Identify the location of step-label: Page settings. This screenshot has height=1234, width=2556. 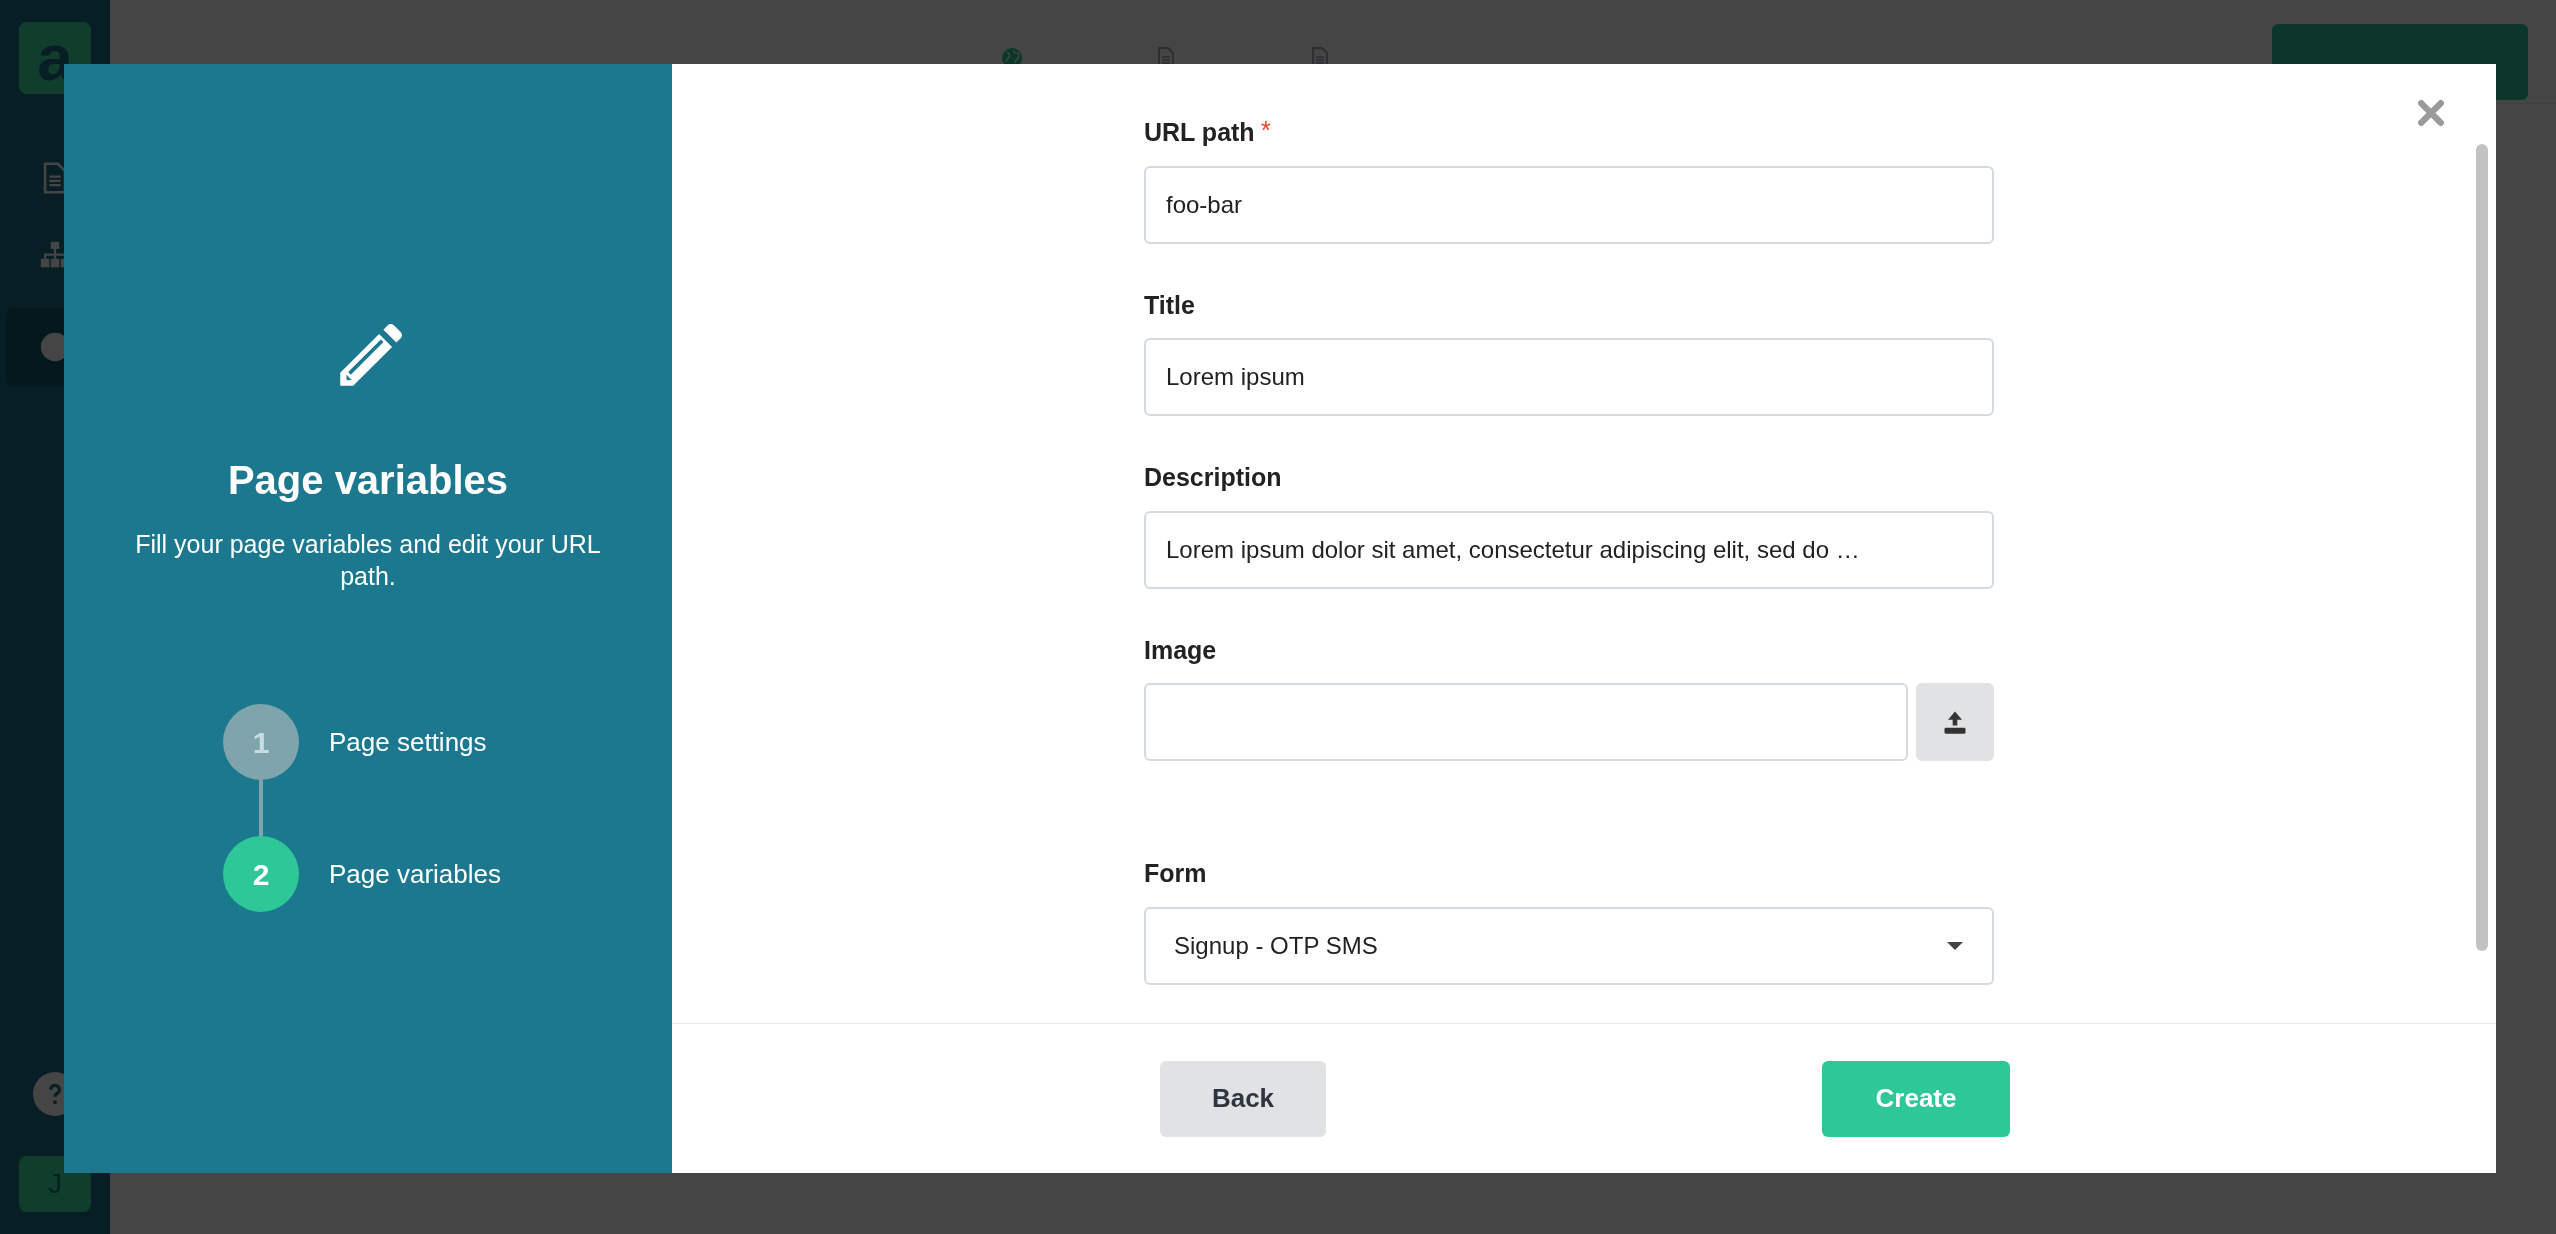
(408, 742).